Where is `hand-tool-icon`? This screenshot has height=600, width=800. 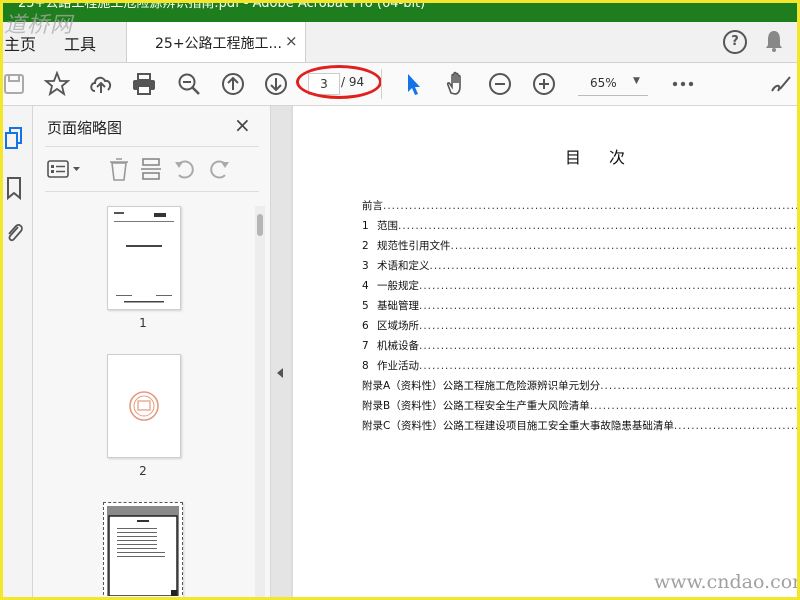 hand-tool-icon is located at coordinates (457, 84).